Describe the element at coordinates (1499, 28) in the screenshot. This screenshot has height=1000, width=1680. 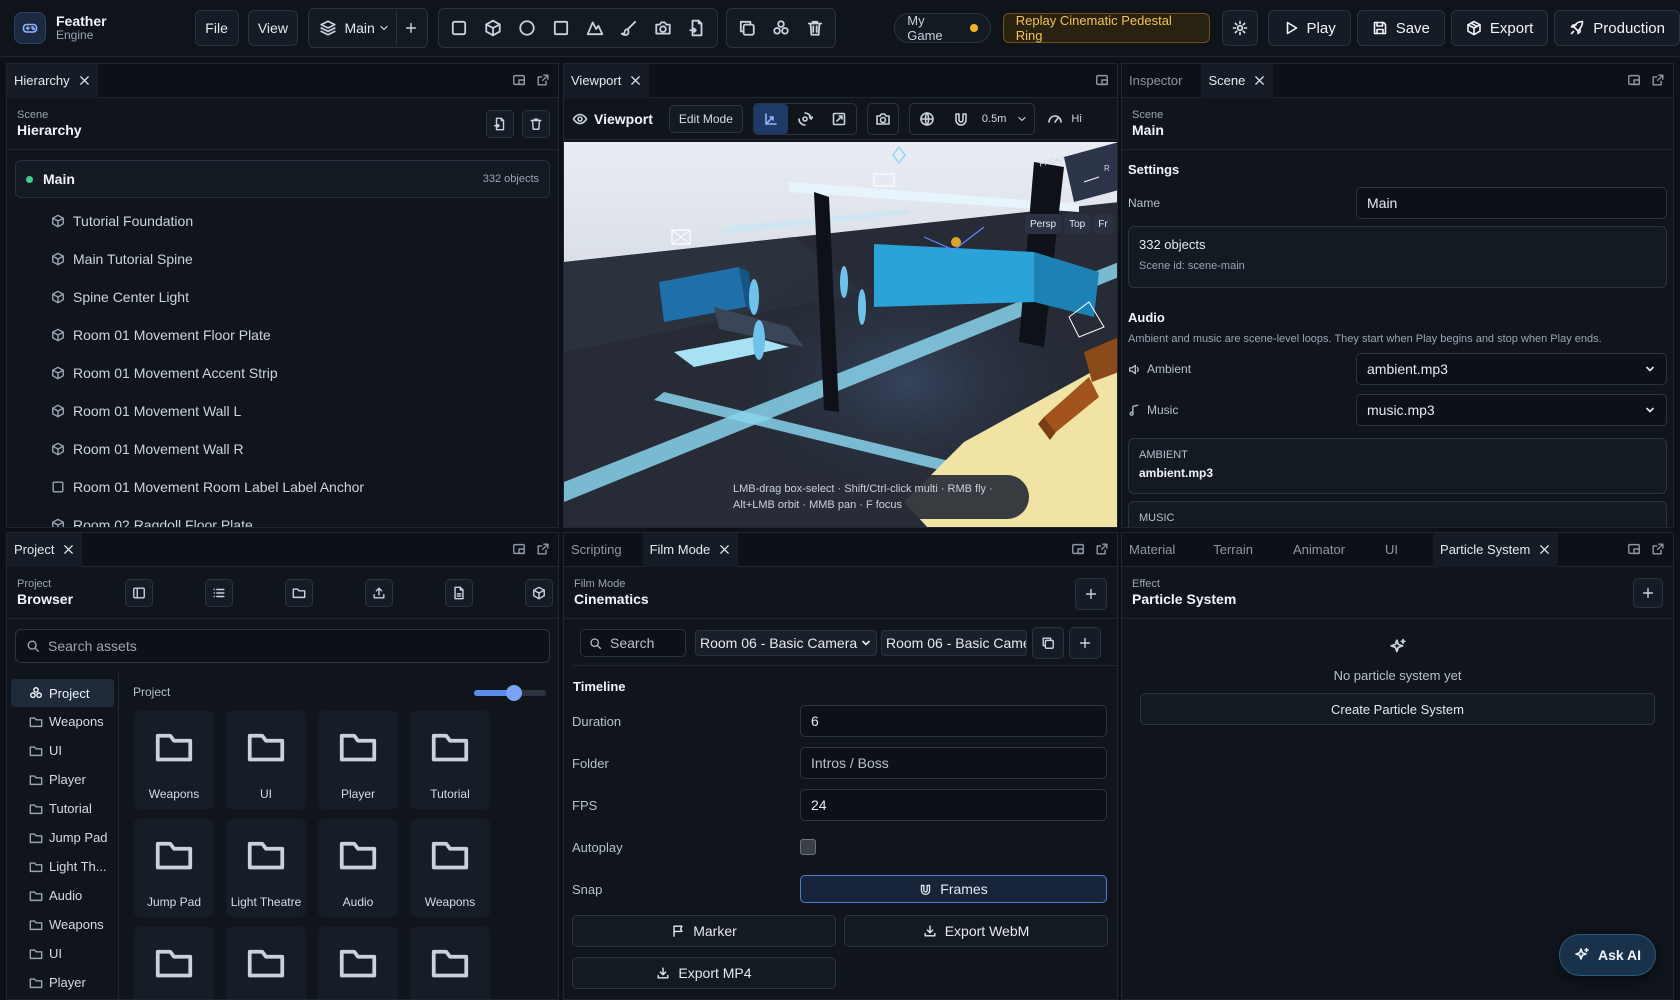
I see `export-button: Export` at that location.